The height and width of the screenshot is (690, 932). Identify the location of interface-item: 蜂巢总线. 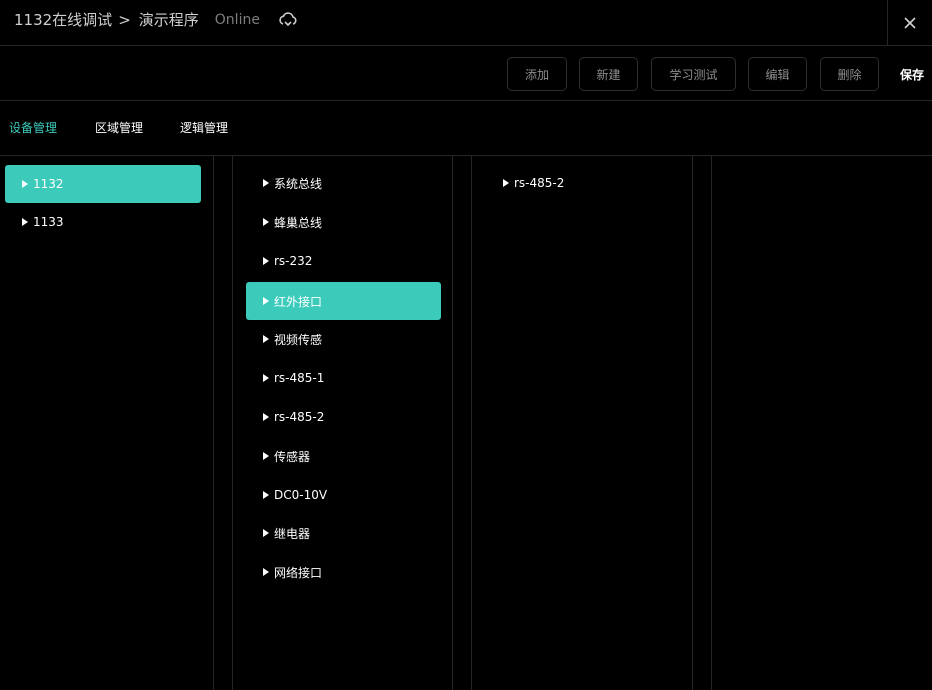
(343, 222).